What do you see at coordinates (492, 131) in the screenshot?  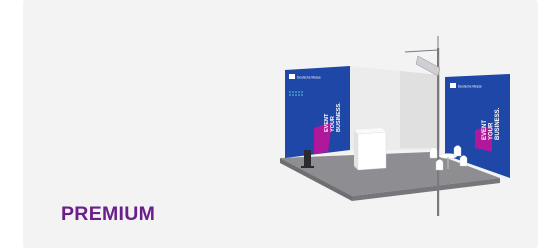 I see `slogan-right-line-2: YOUR` at bounding box center [492, 131].